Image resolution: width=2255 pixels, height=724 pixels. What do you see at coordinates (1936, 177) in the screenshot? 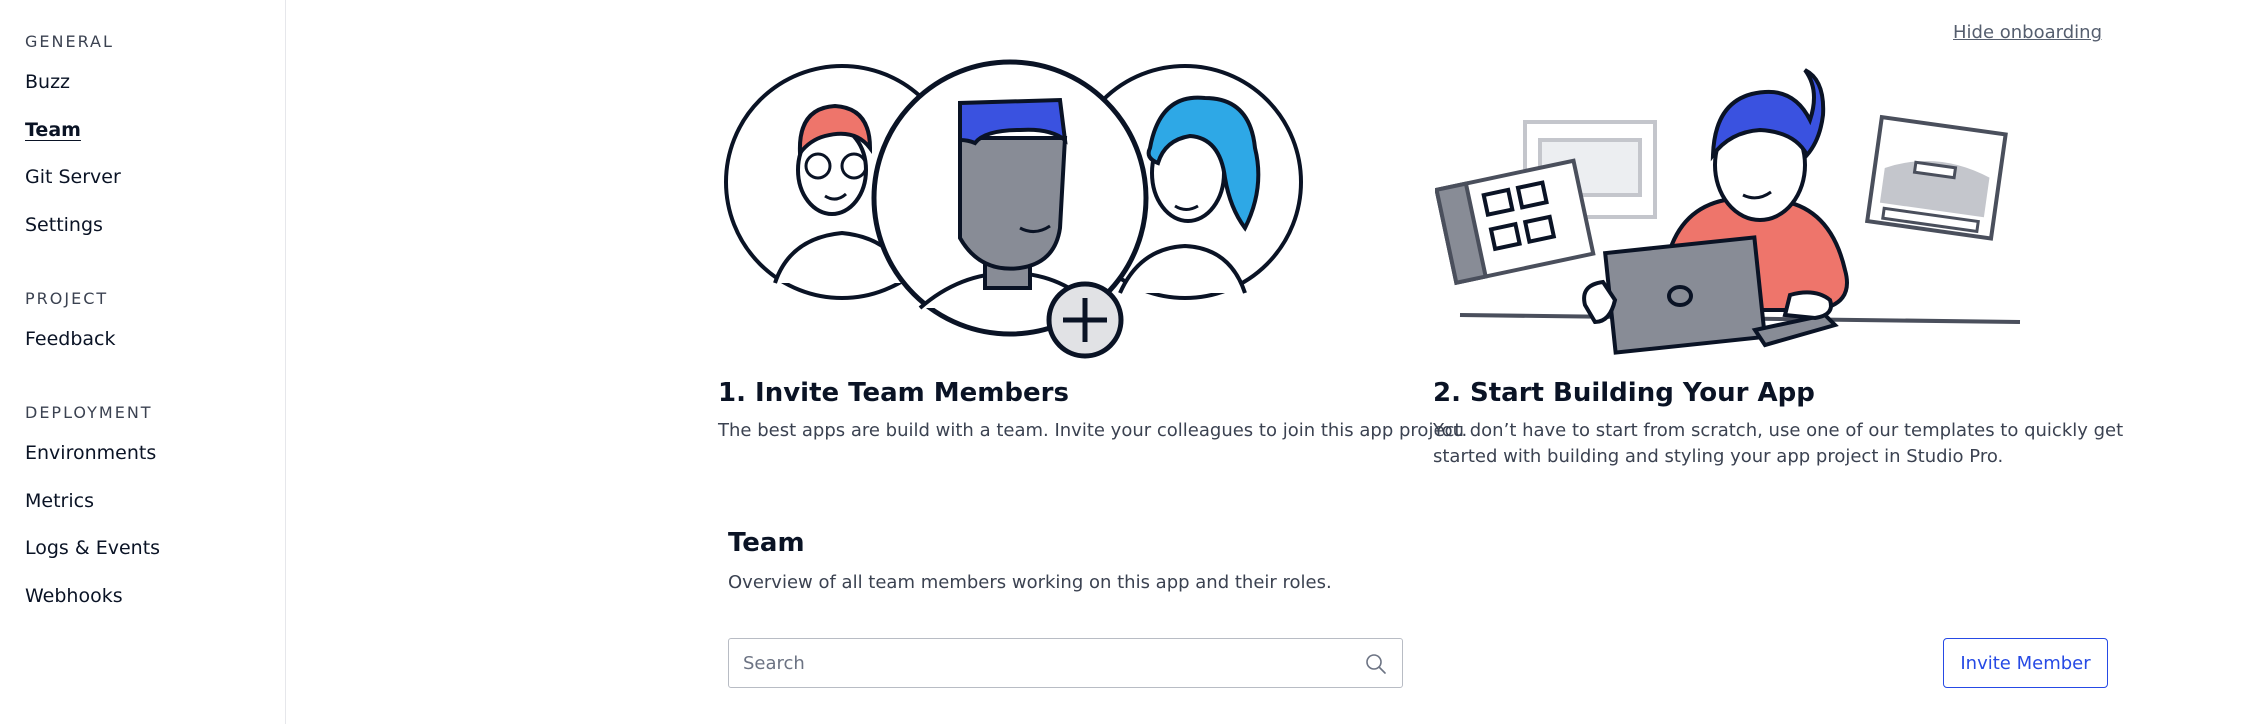
I see `form-window-icon` at bounding box center [1936, 177].